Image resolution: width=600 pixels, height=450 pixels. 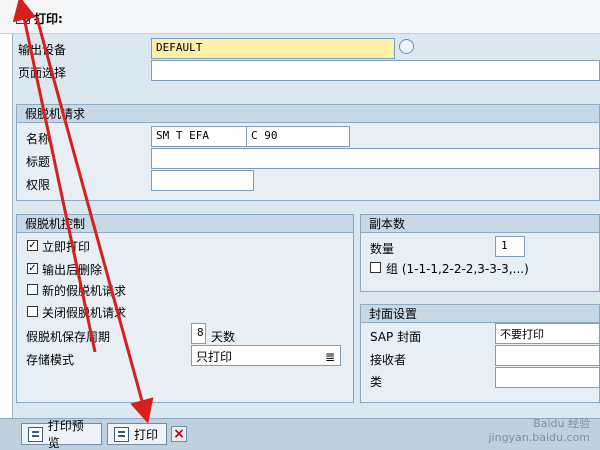 I want to click on watermark-line2: jingyan.baidu.com, so click(x=539, y=437).